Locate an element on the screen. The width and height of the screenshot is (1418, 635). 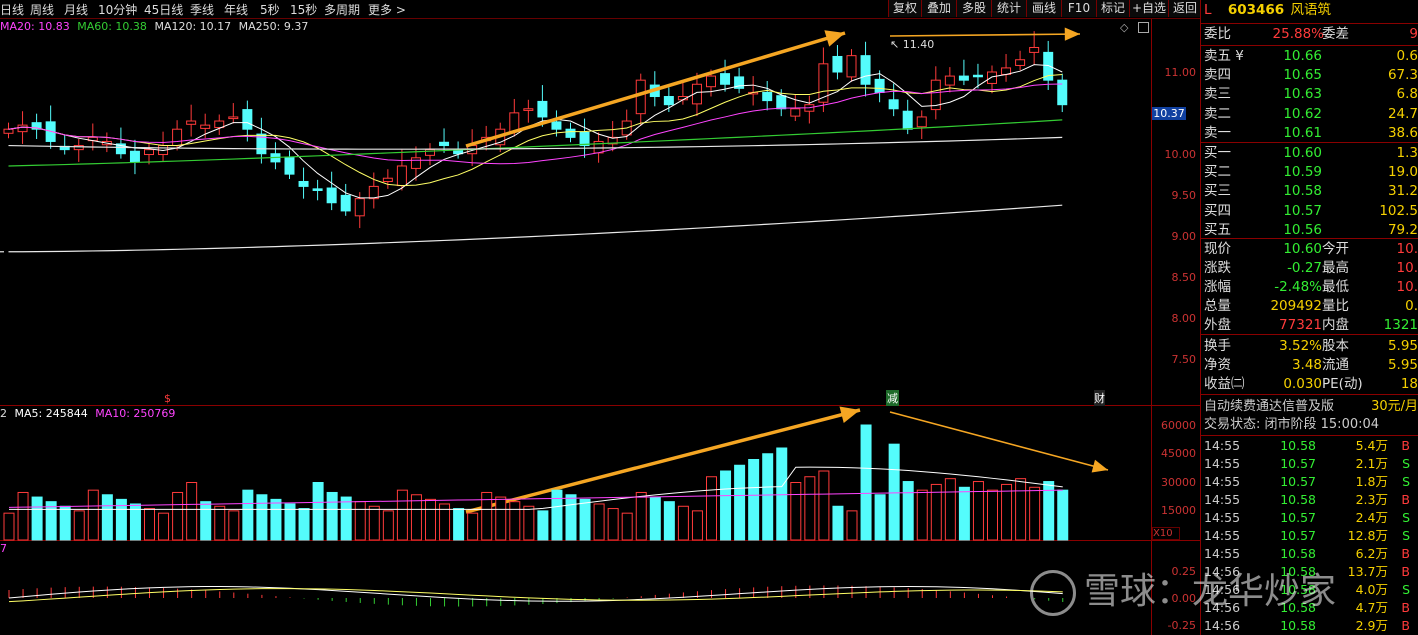
quote-label: 流通 is located at coordinates (1335, 365).